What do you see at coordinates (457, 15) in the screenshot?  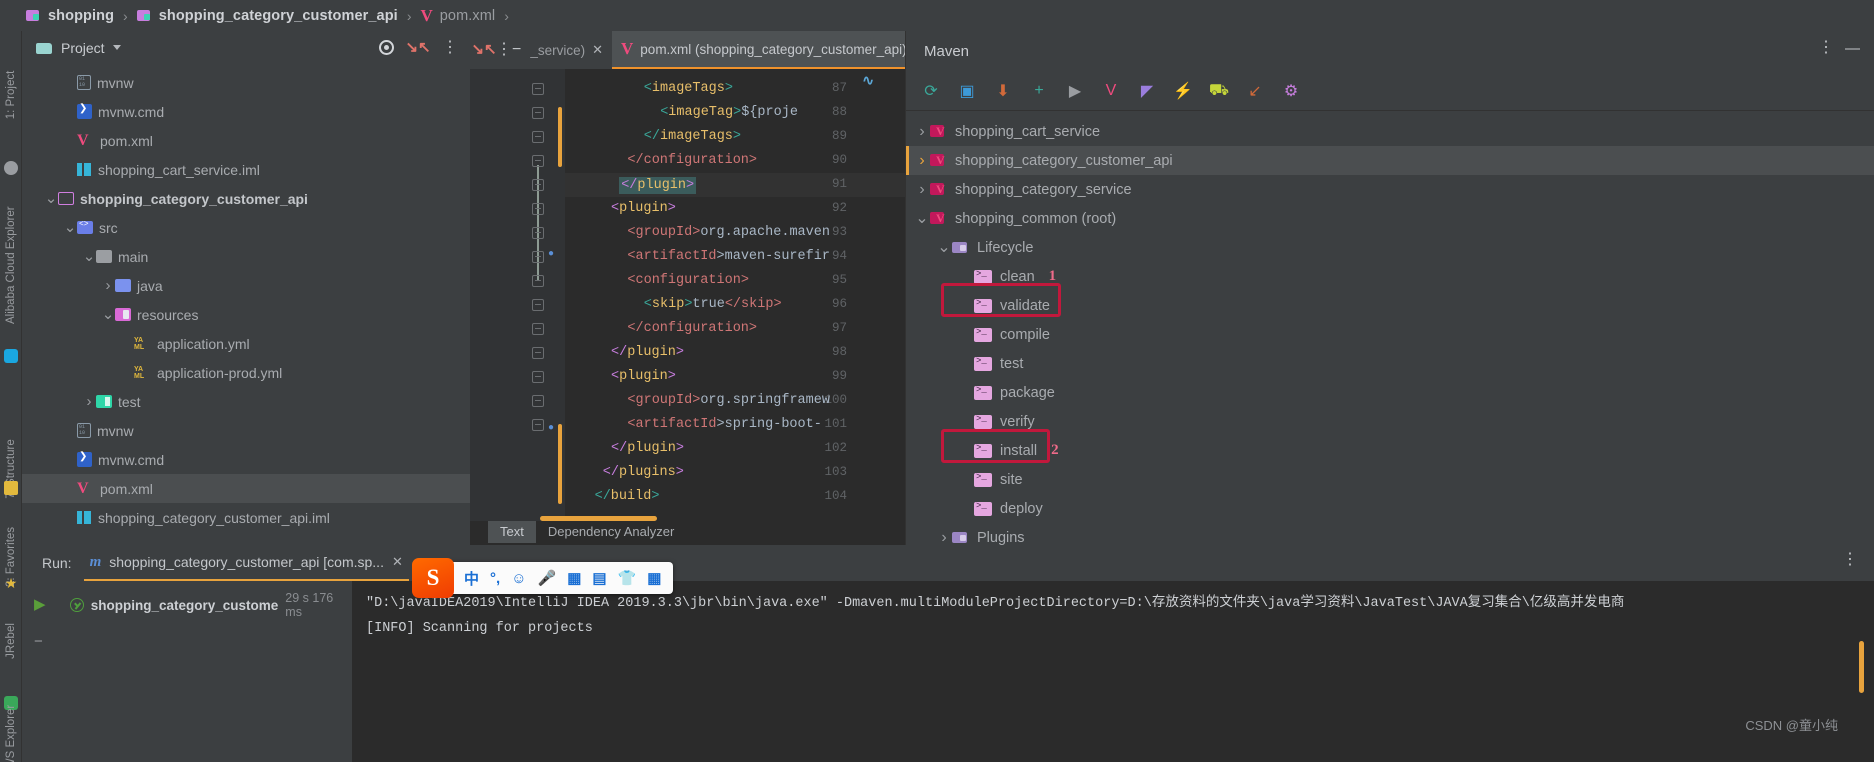 I see `breadcrumb-item-pom: V pom.xml` at bounding box center [457, 15].